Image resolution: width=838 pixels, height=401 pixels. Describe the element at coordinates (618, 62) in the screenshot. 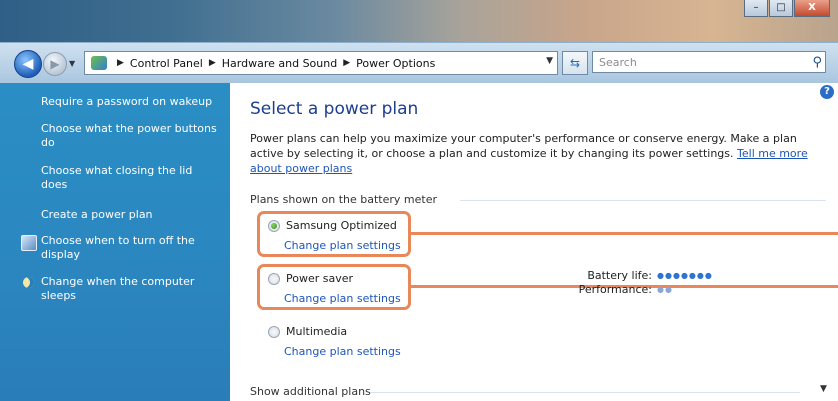

I see `search-placeholder: Search` at that location.